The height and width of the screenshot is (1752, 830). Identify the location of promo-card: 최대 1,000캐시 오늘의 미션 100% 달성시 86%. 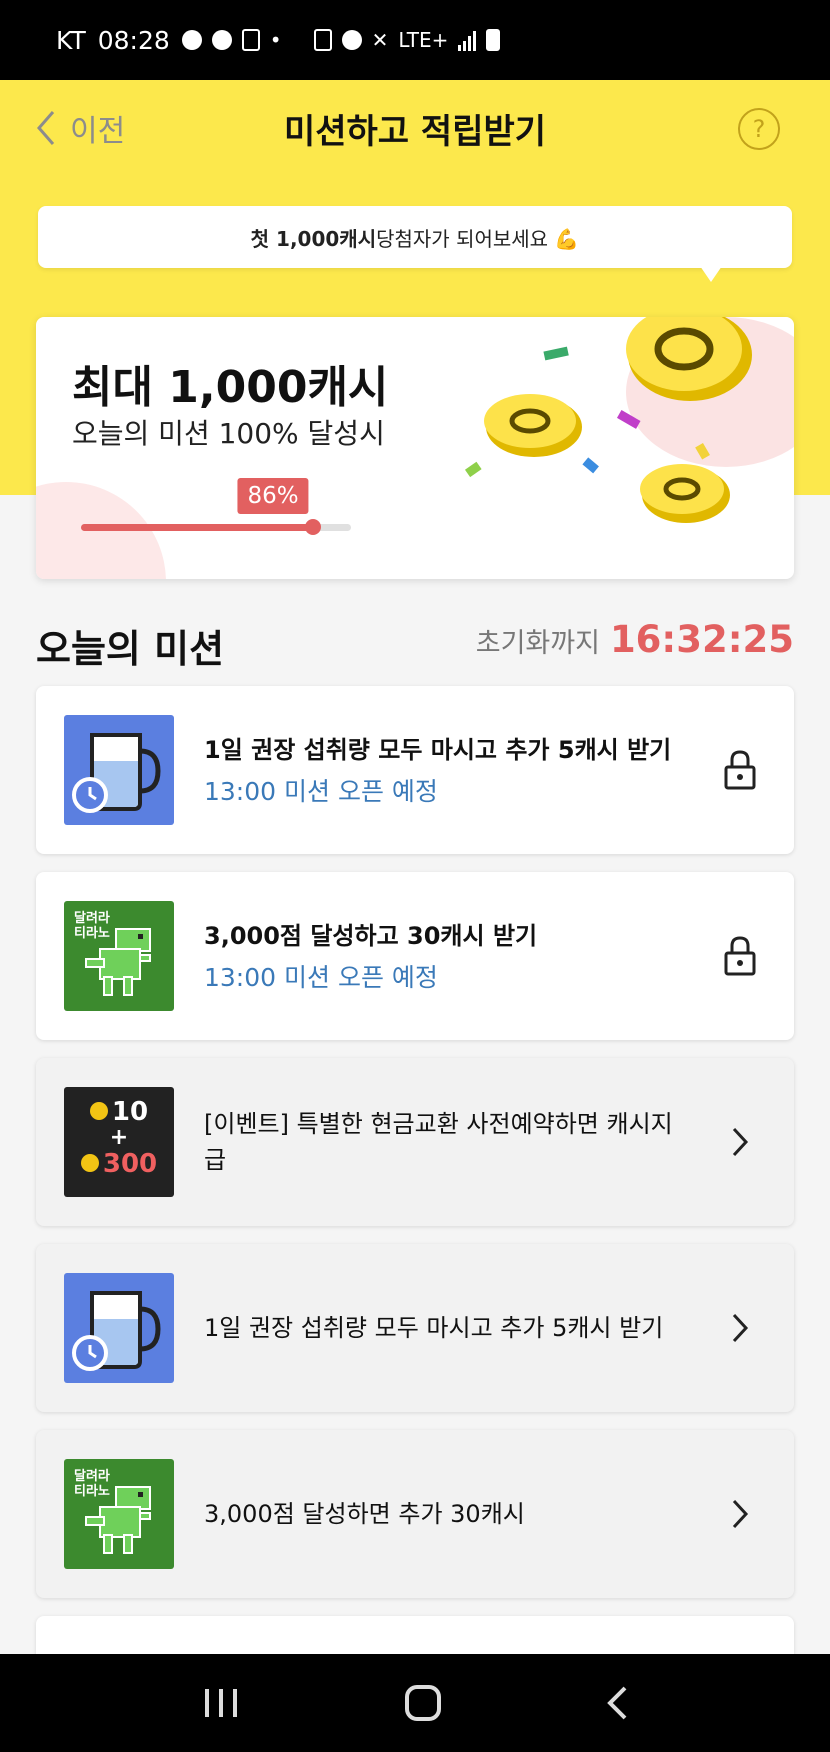
(415, 448).